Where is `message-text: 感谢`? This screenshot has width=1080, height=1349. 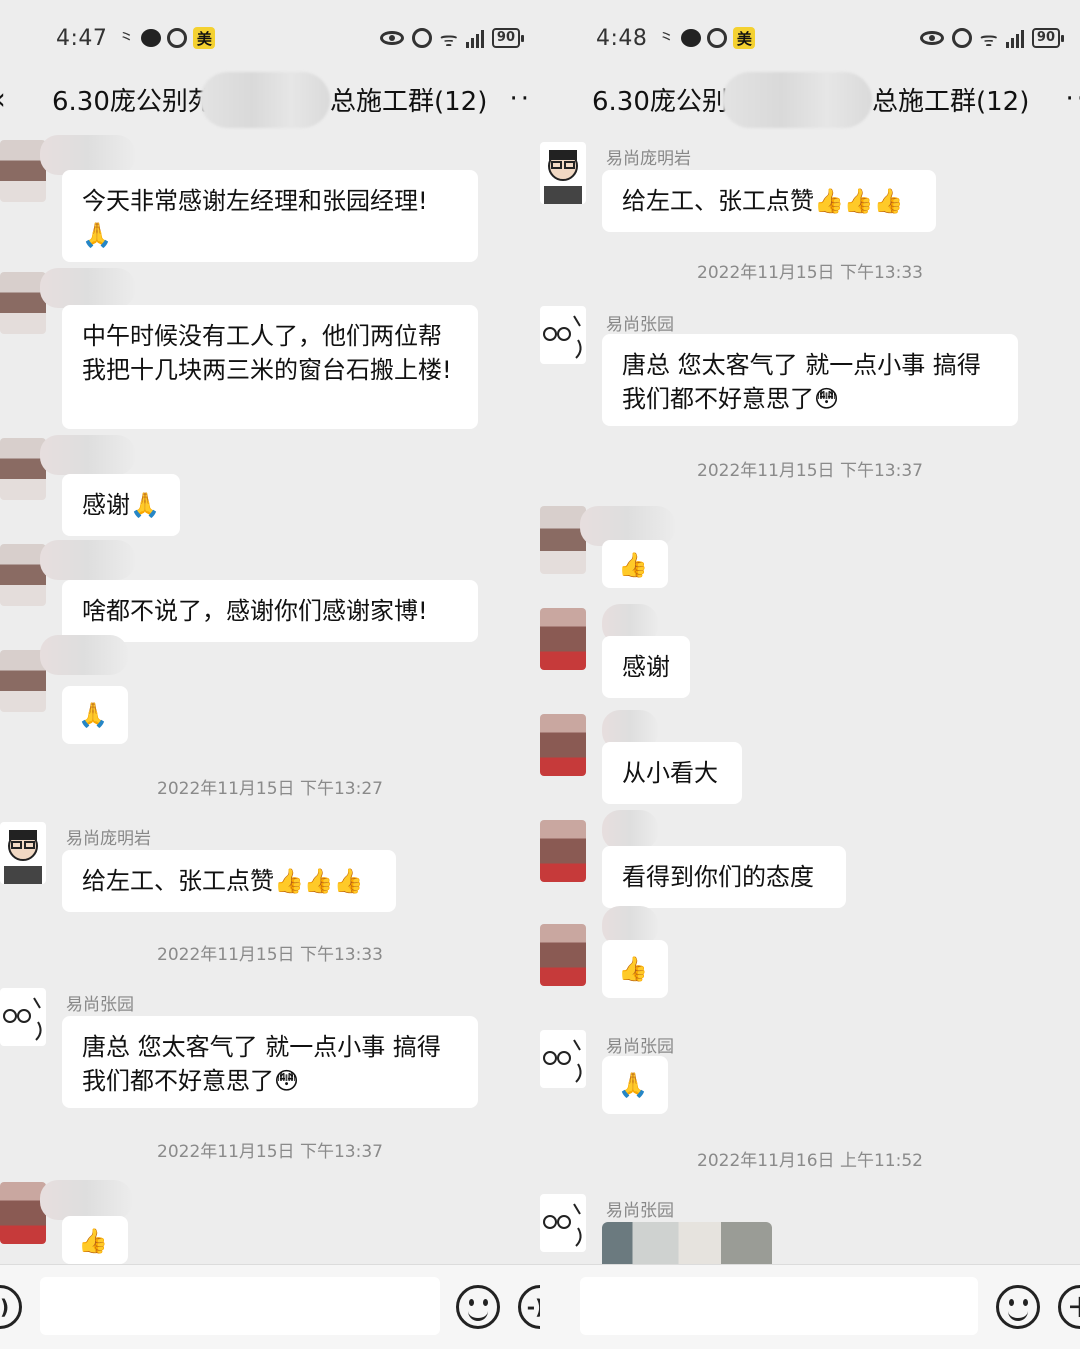
message-text: 感谢 is located at coordinates (646, 667).